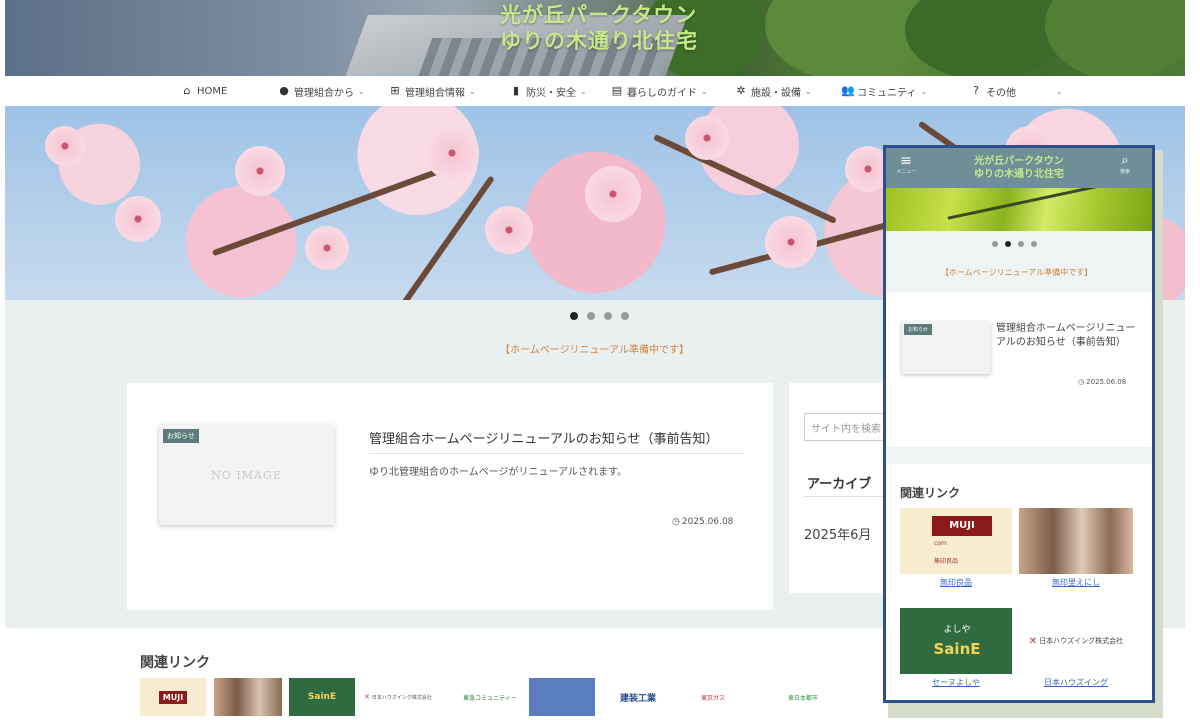  I want to click on nav-disaster-safety: ▮ 防災・安全 ⌄, so click(548, 91).